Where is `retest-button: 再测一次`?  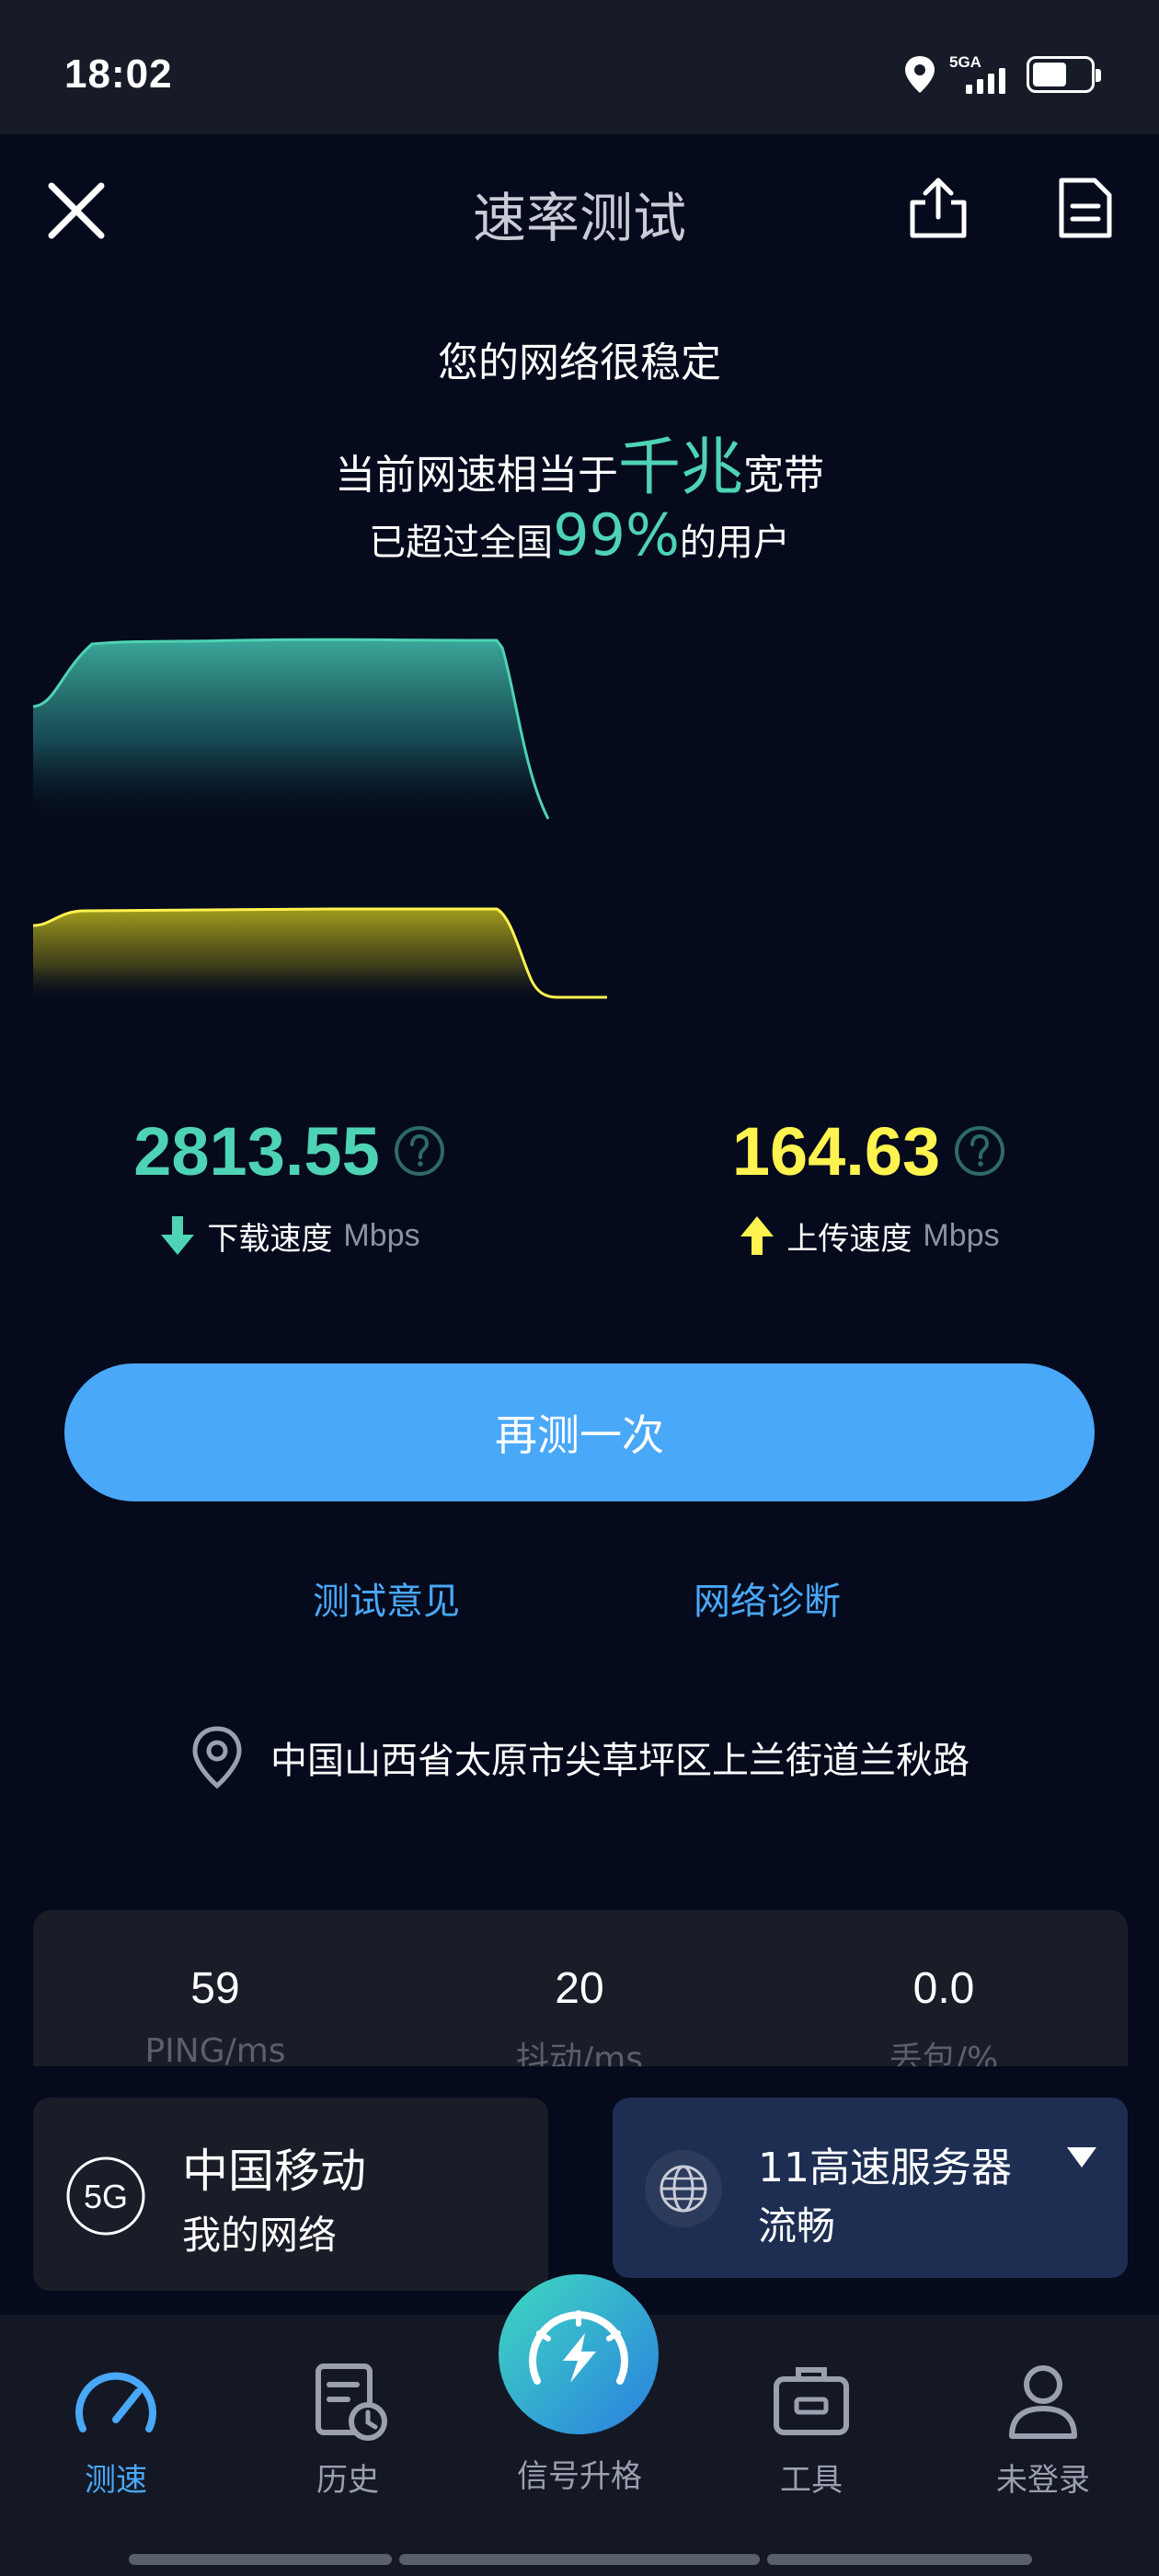
retest-button: 再测一次 is located at coordinates (579, 1432).